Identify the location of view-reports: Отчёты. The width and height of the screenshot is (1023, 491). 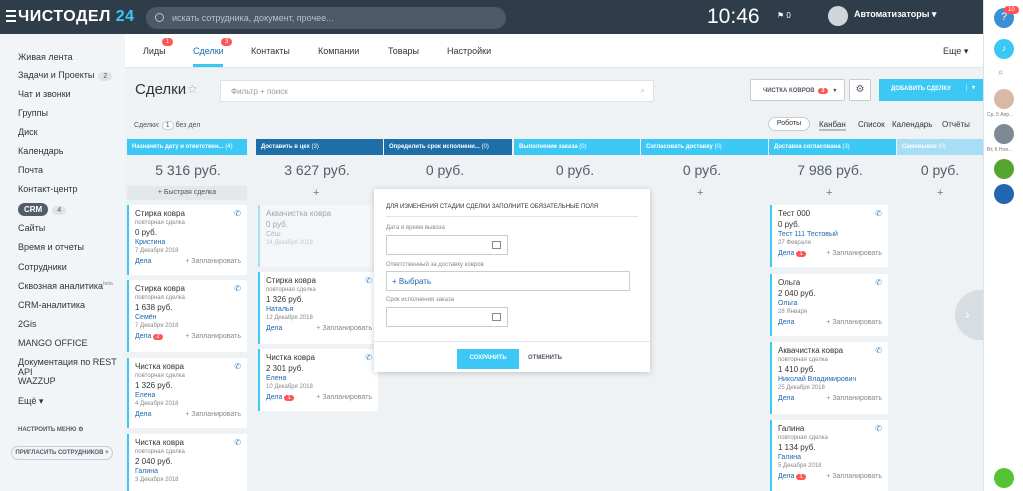
(956, 124).